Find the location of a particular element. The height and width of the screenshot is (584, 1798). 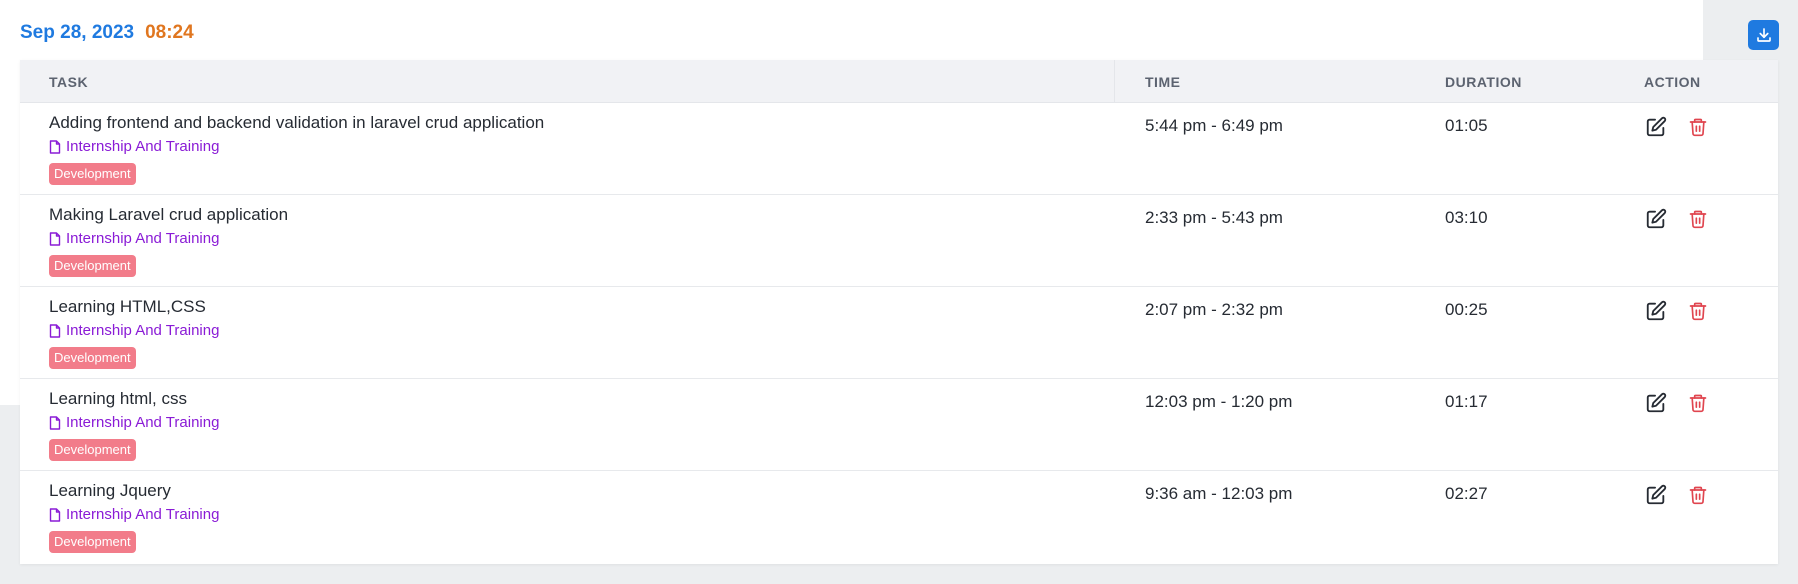

time-range: 2:07 pm - 2:32 pm is located at coordinates (1214, 309).